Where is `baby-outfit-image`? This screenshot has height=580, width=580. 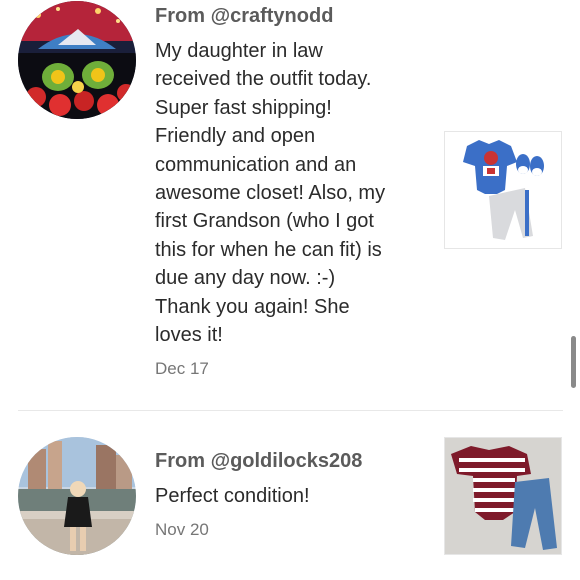
baby-outfit-image is located at coordinates (503, 190).